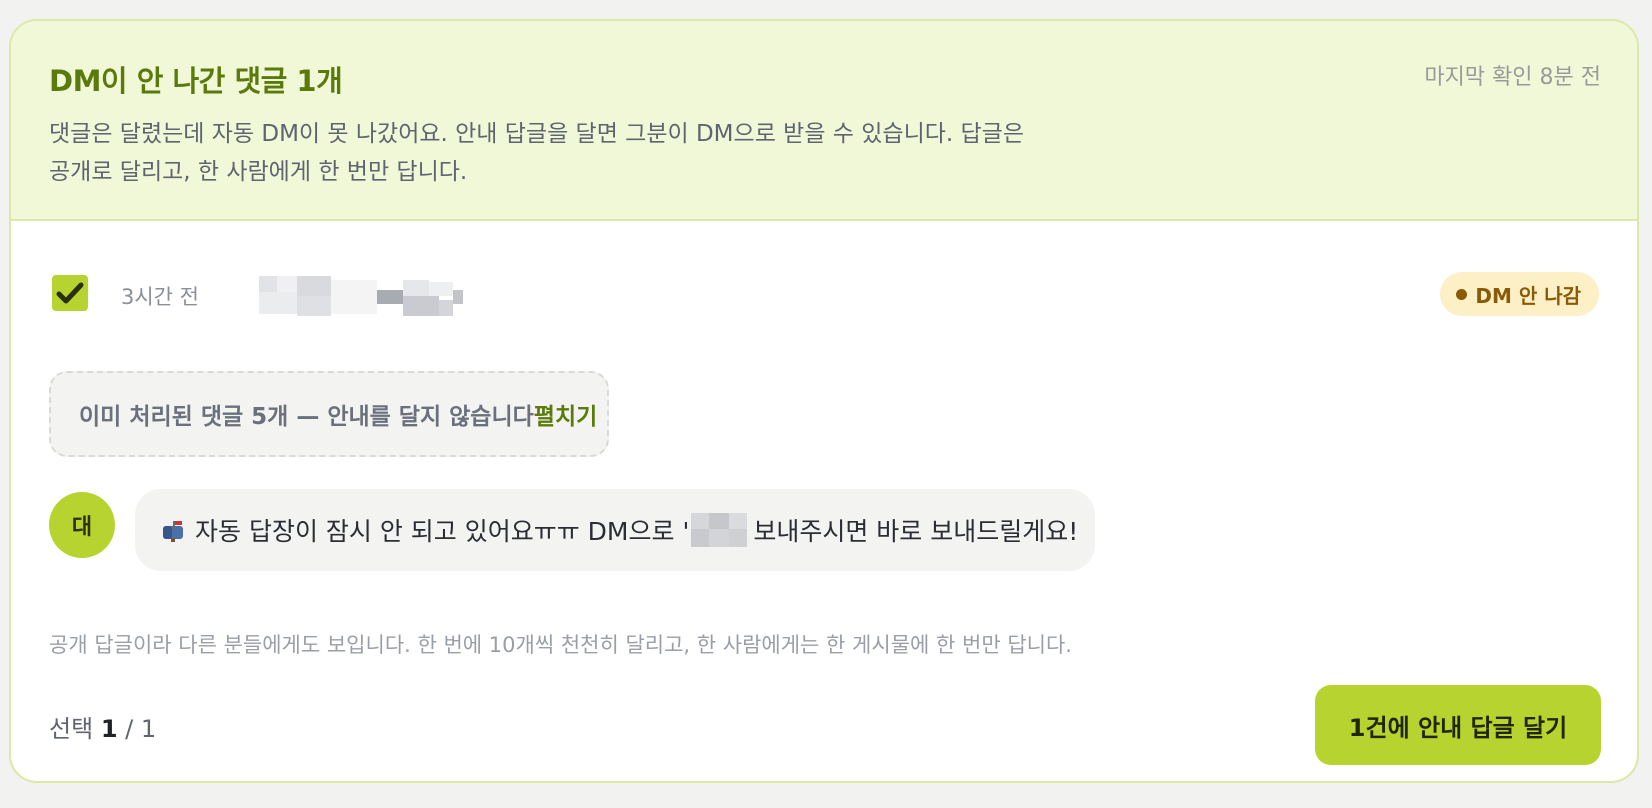 Image resolution: width=1652 pixels, height=808 pixels. I want to click on expand-link: 펼치기, so click(565, 414).